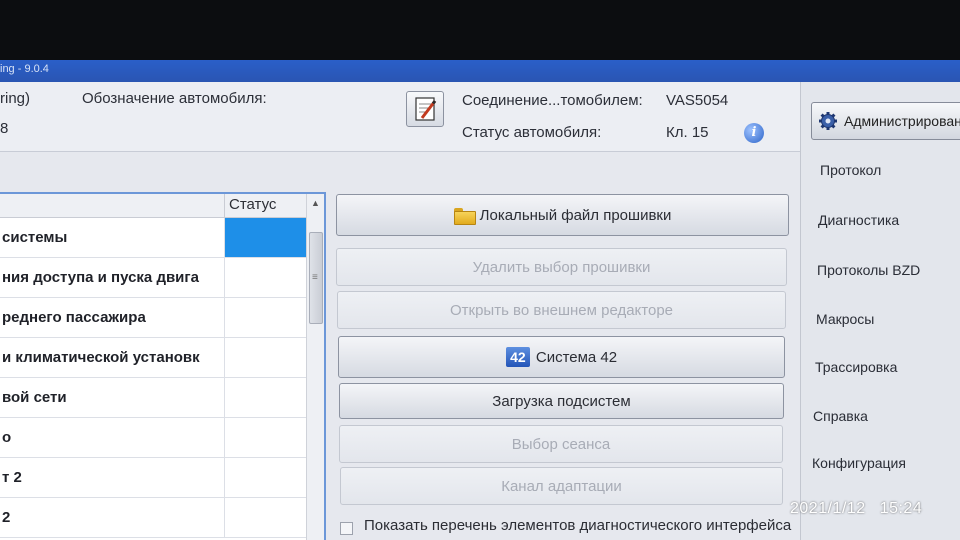 The height and width of the screenshot is (540, 960). I want to click on table-row: и климатической установк, so click(154, 358).